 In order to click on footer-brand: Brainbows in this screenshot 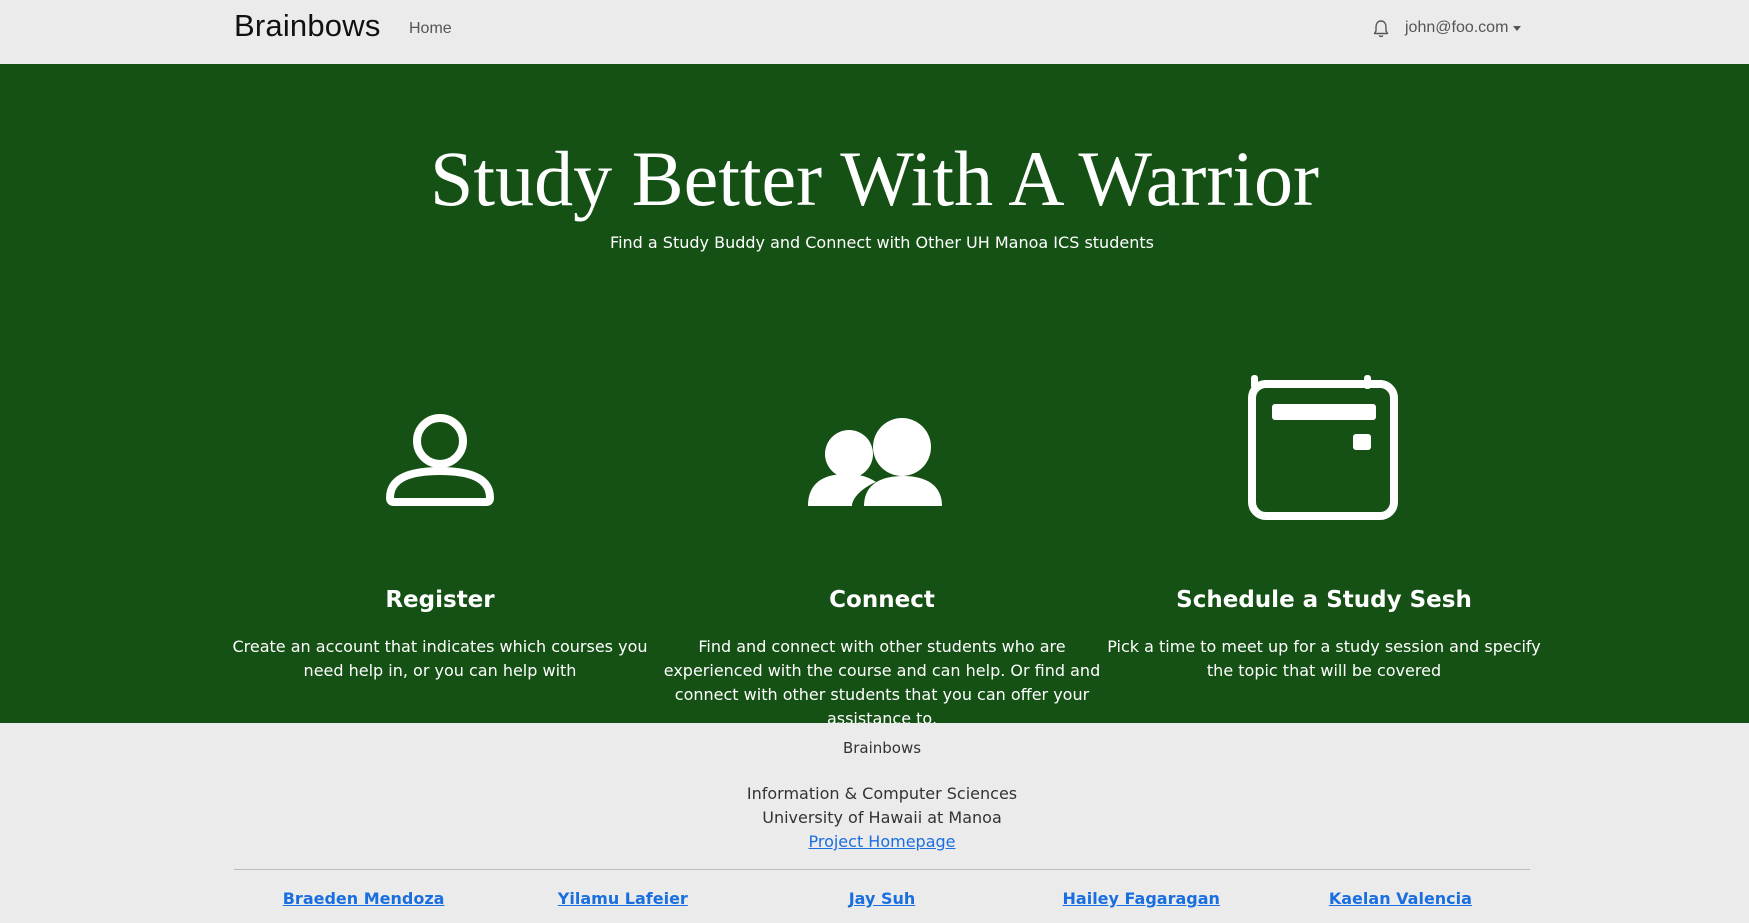, I will do `click(882, 748)`.